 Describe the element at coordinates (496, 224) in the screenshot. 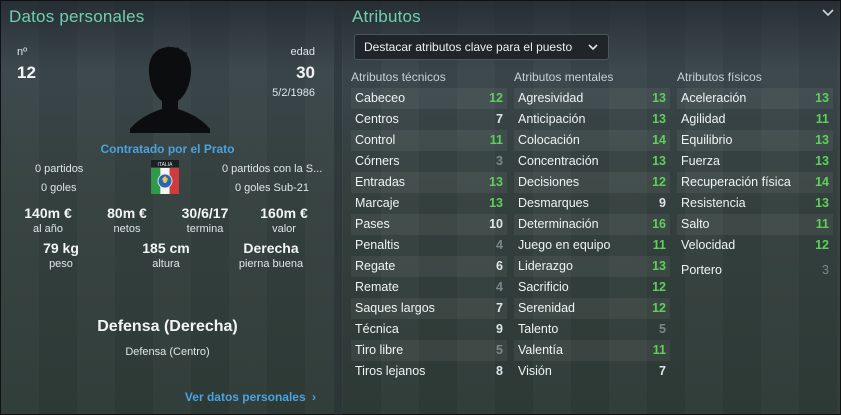

I see `attribute-value: 10` at that location.